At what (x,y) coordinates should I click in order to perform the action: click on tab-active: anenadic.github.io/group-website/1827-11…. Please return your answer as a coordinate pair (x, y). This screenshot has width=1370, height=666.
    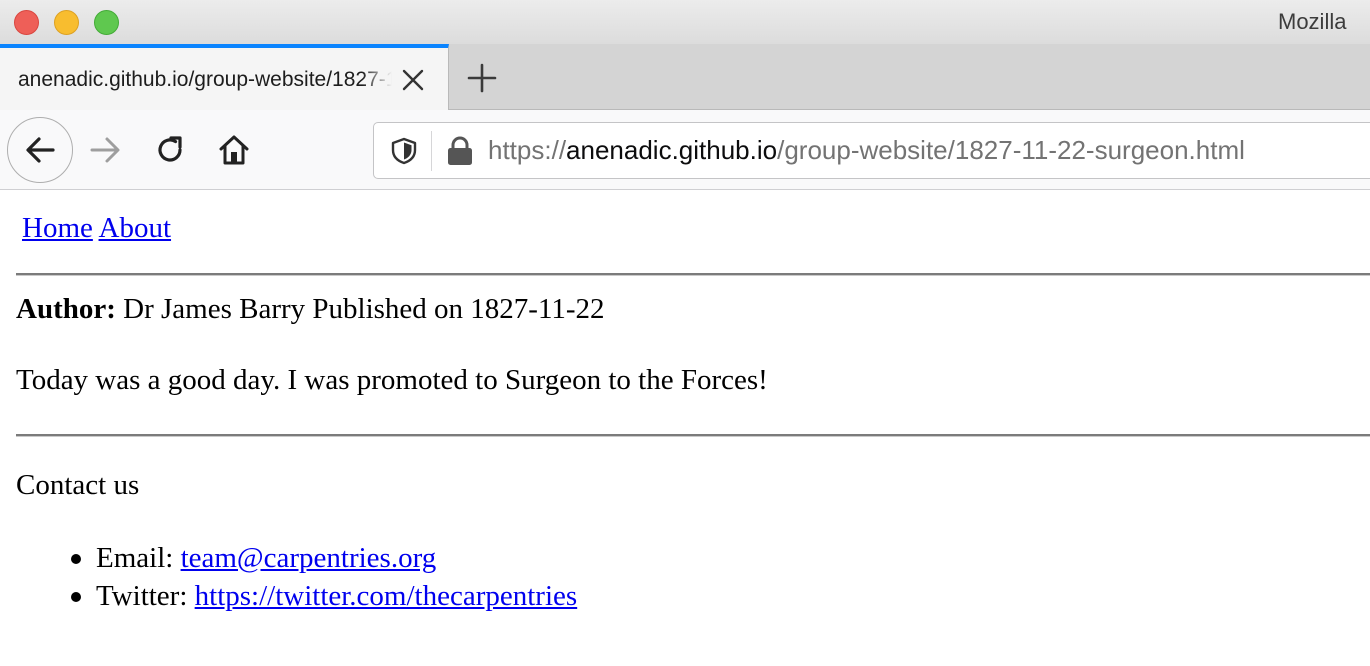
    Looking at the image, I should click on (224, 77).